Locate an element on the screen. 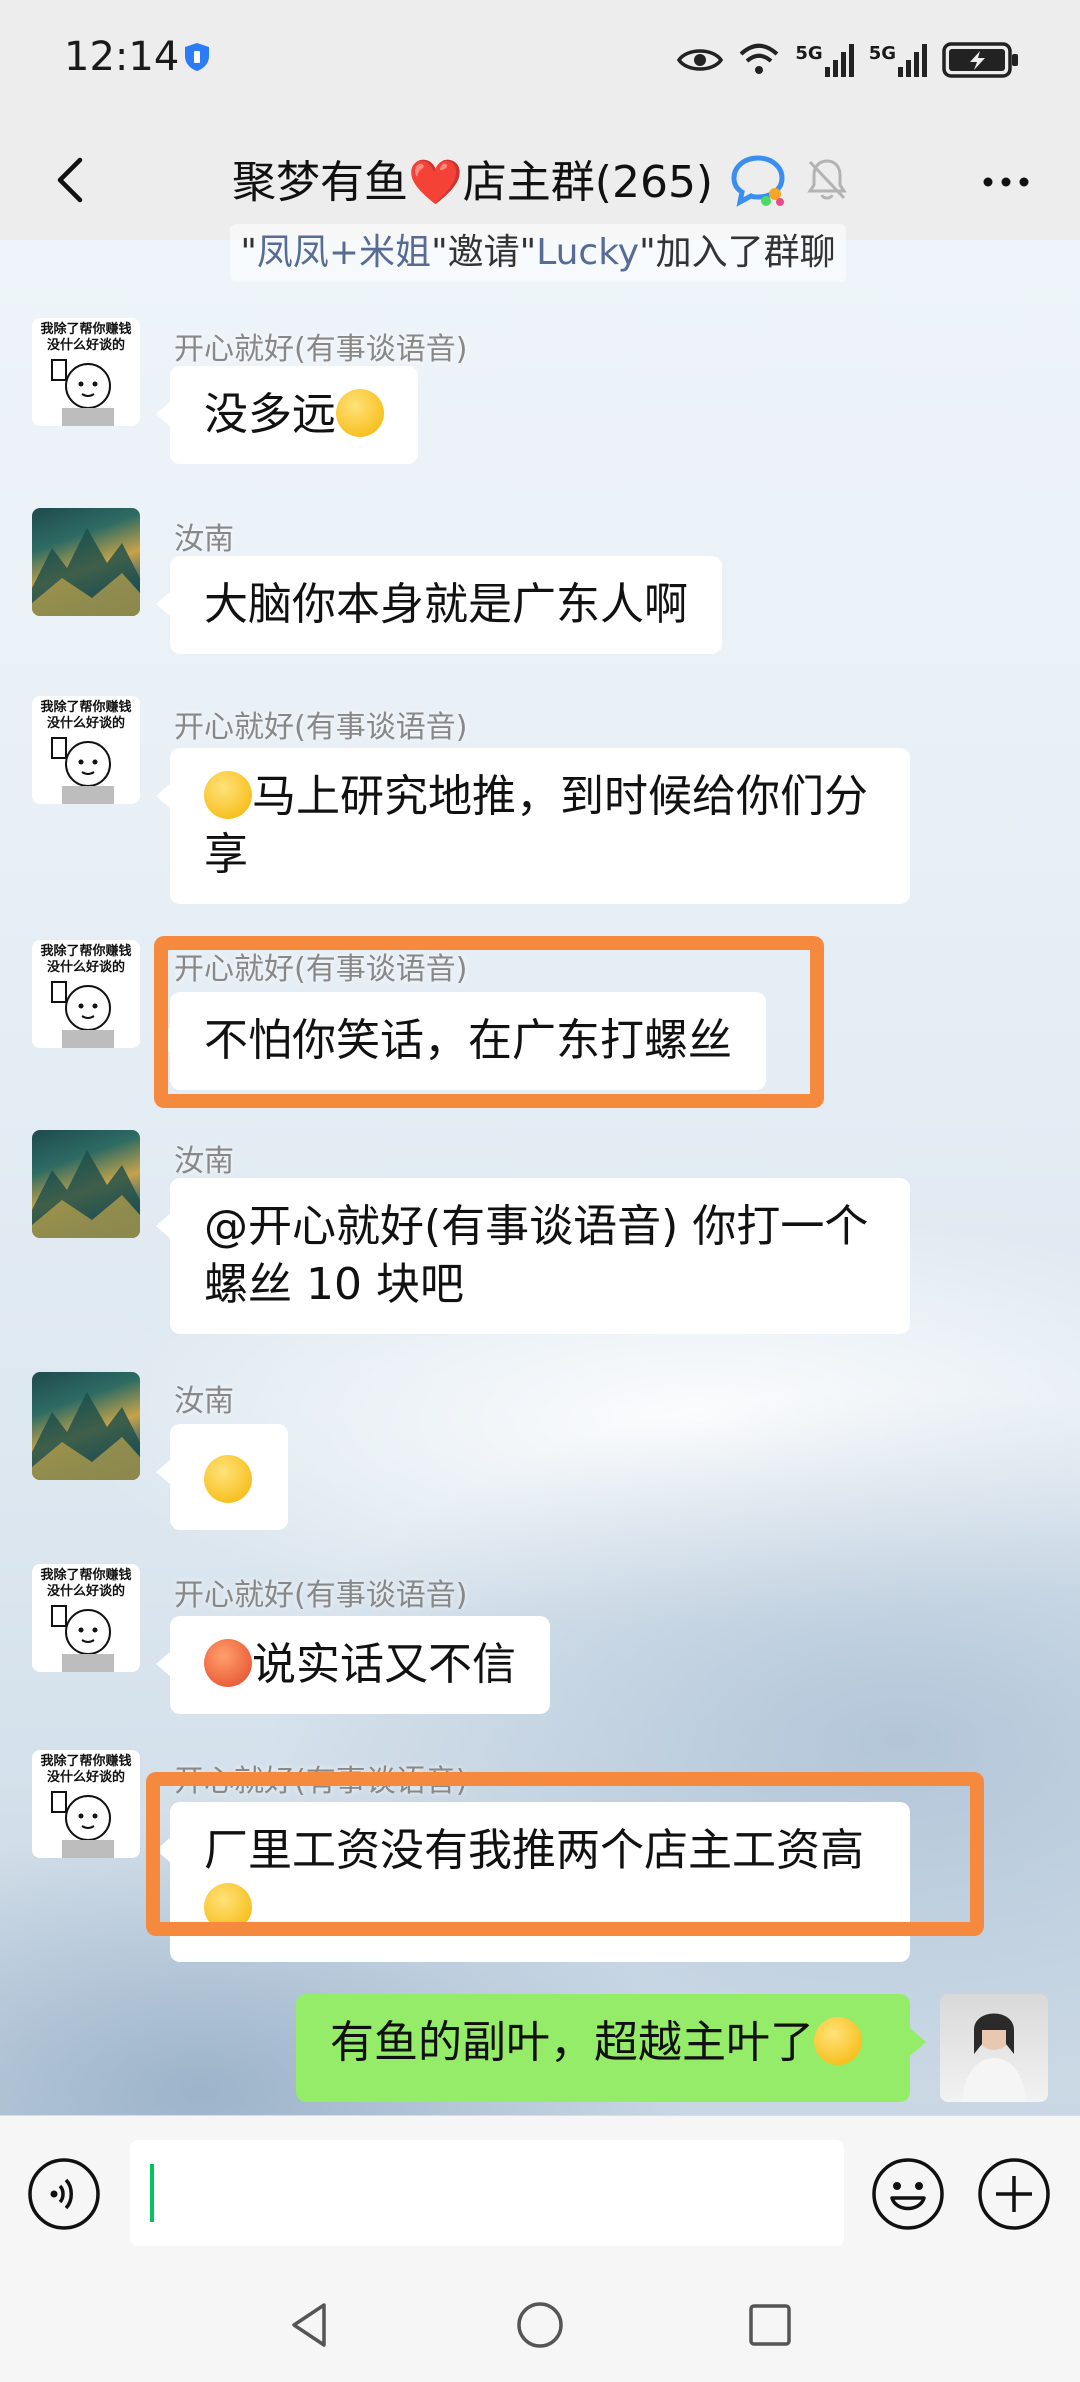  grinning-face-emoji is located at coordinates (838, 2041).